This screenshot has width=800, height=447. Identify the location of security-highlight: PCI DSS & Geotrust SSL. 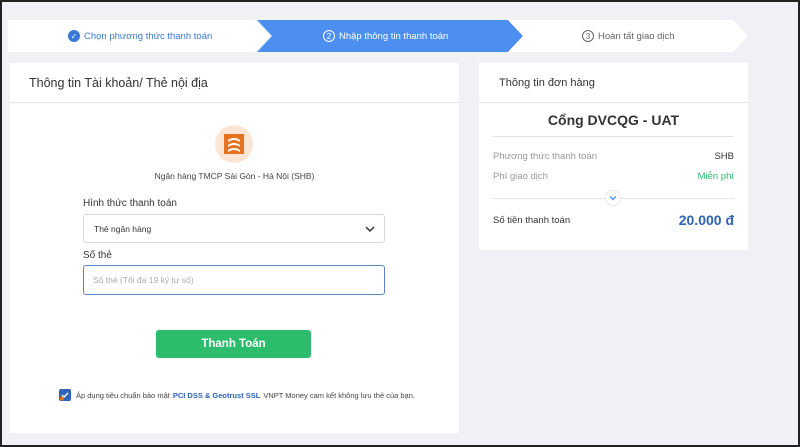
(216, 395).